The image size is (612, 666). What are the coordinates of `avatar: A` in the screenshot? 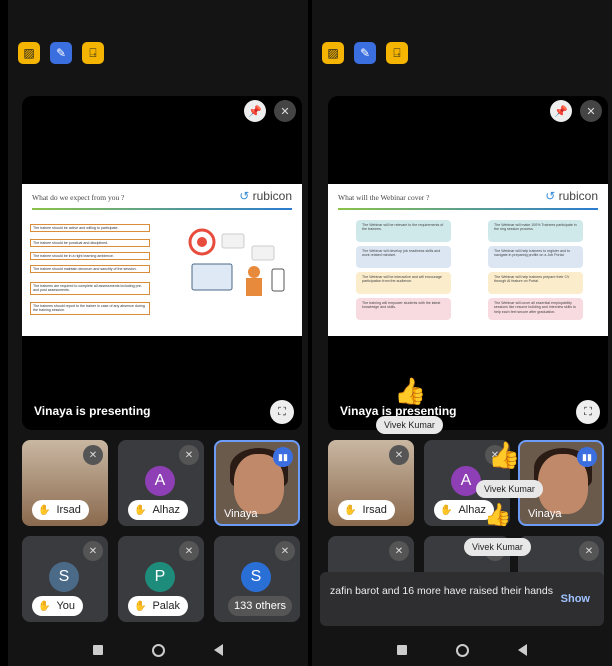 It's located at (160, 481).